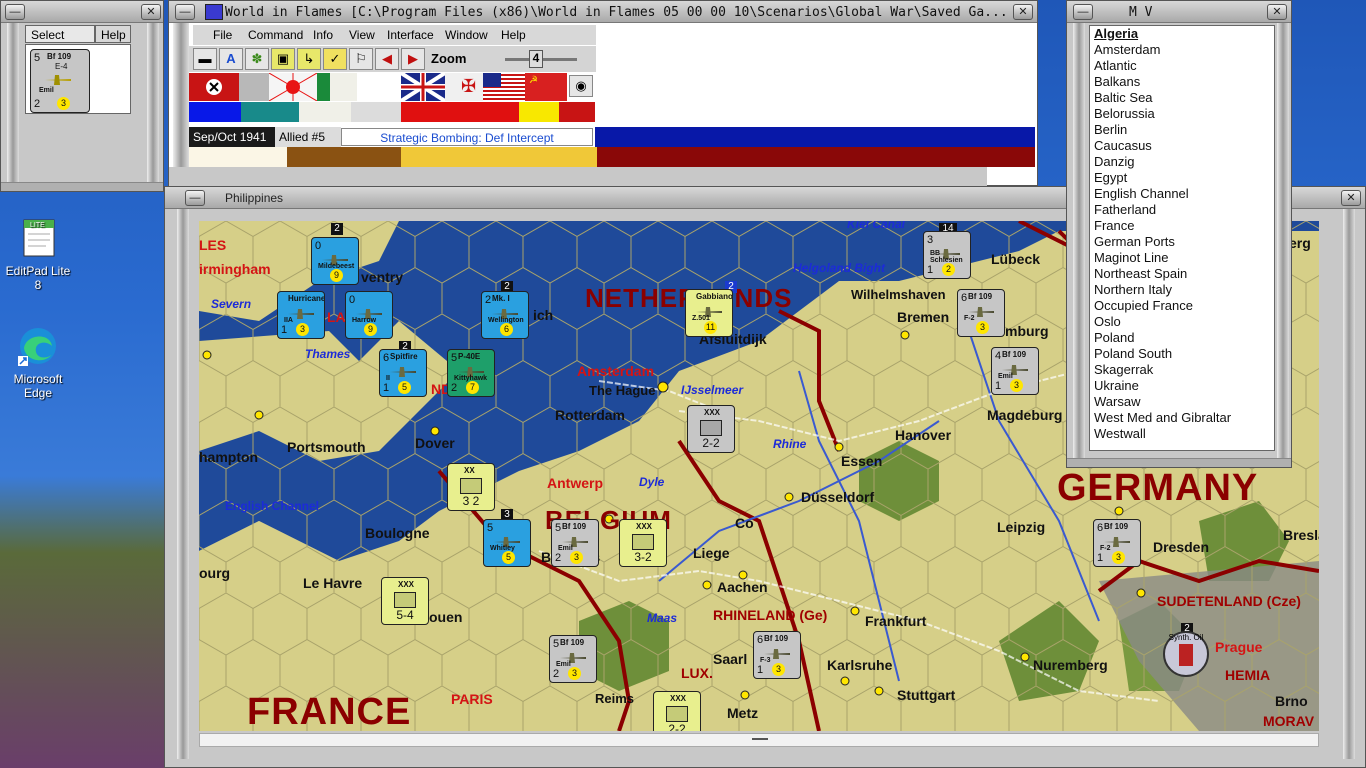  What do you see at coordinates (82, 12) in the screenshot?
I see `select-window-titlebar: — ✕` at bounding box center [82, 12].